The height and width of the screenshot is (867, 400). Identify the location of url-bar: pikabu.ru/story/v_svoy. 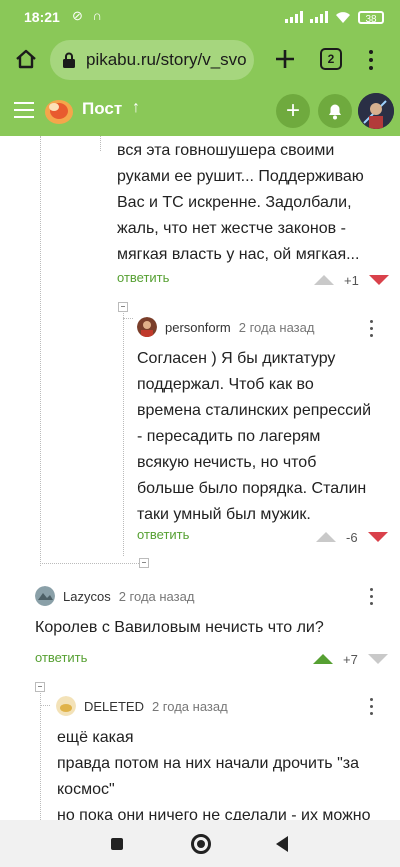
(152, 60).